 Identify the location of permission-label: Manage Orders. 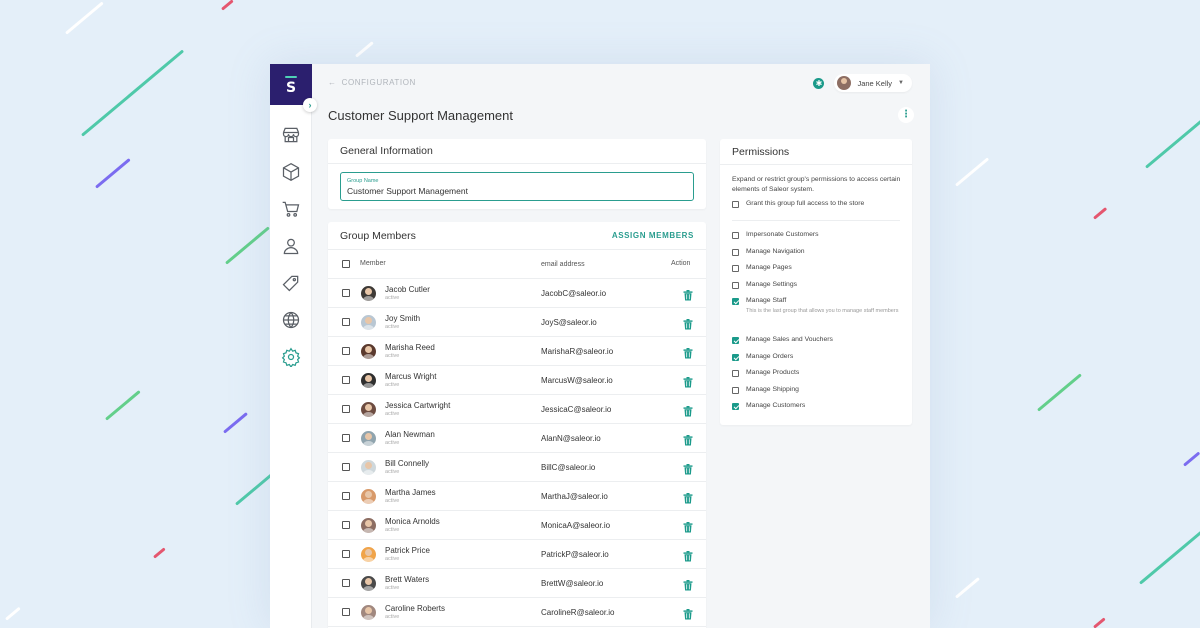
(770, 356).